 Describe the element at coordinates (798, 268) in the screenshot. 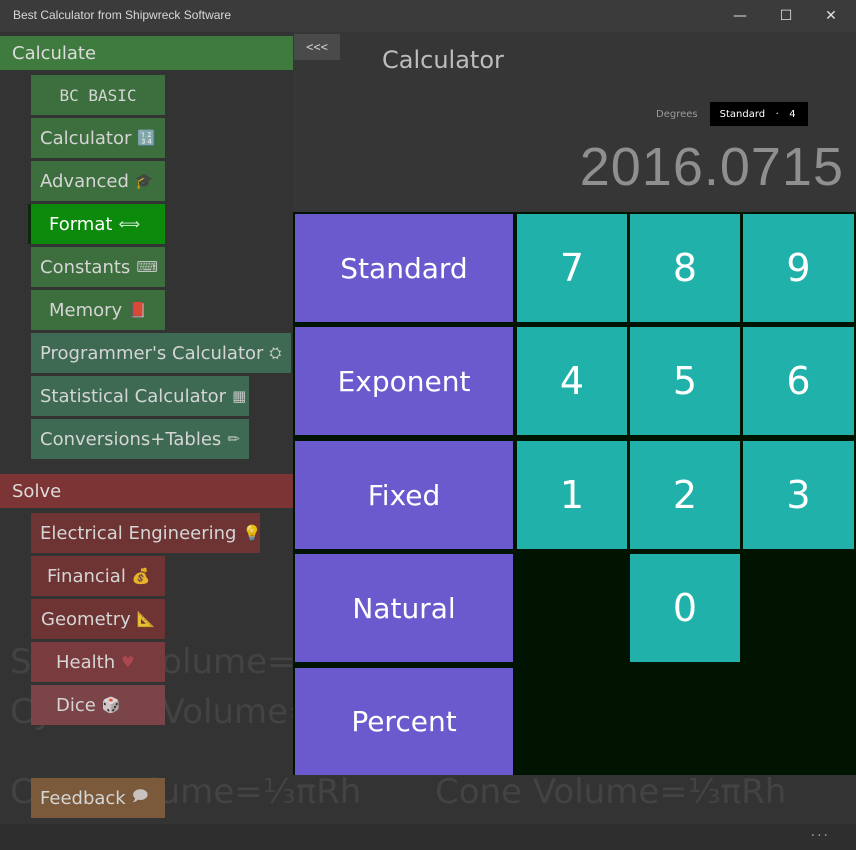

I see `digit-9-button: 9` at that location.